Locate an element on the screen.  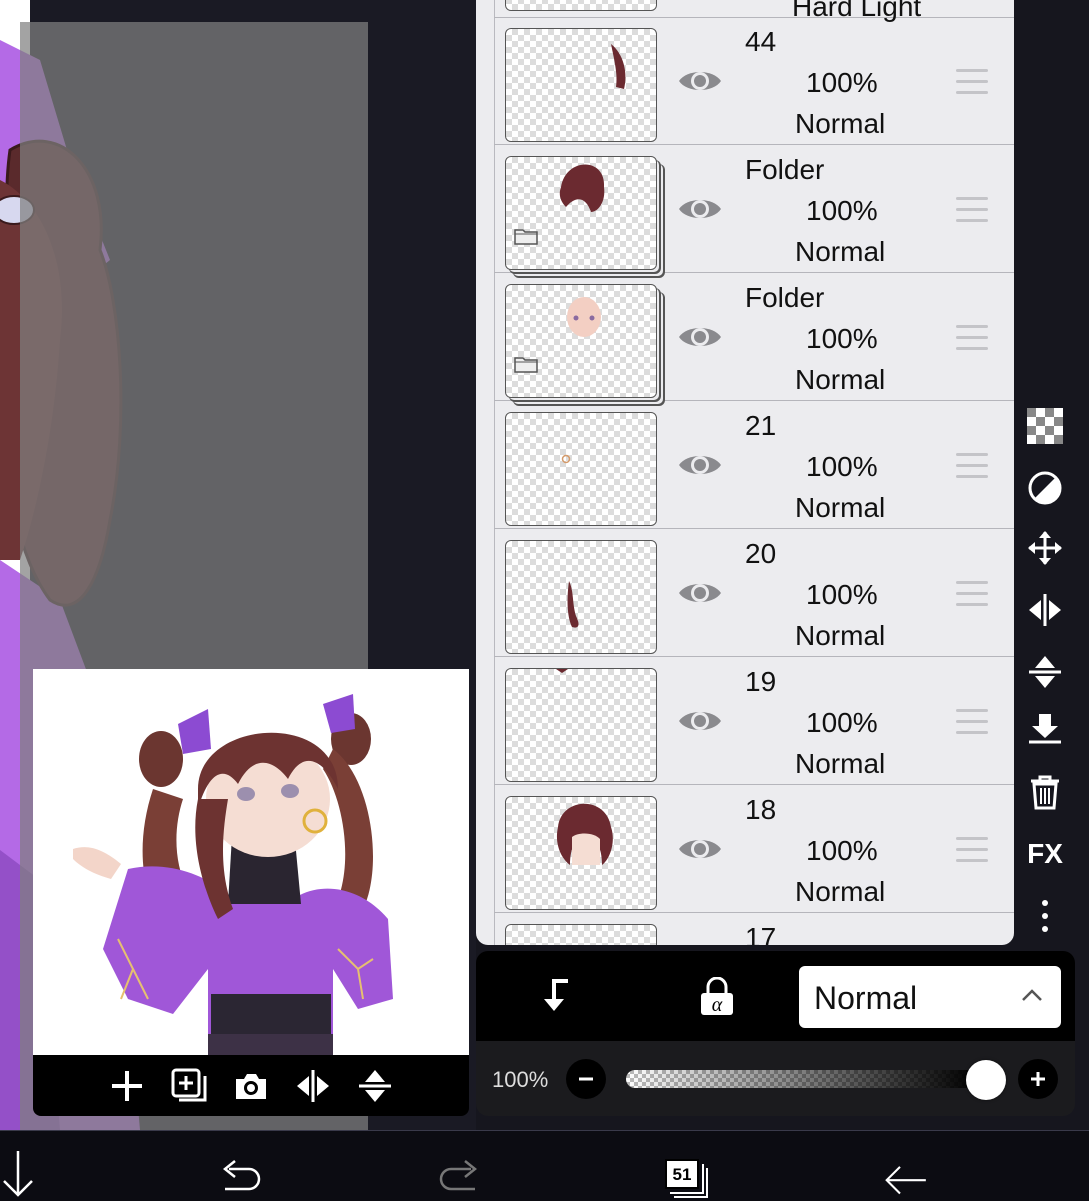
layer-row: 21 100% Normal is located at coordinates (754, 465).